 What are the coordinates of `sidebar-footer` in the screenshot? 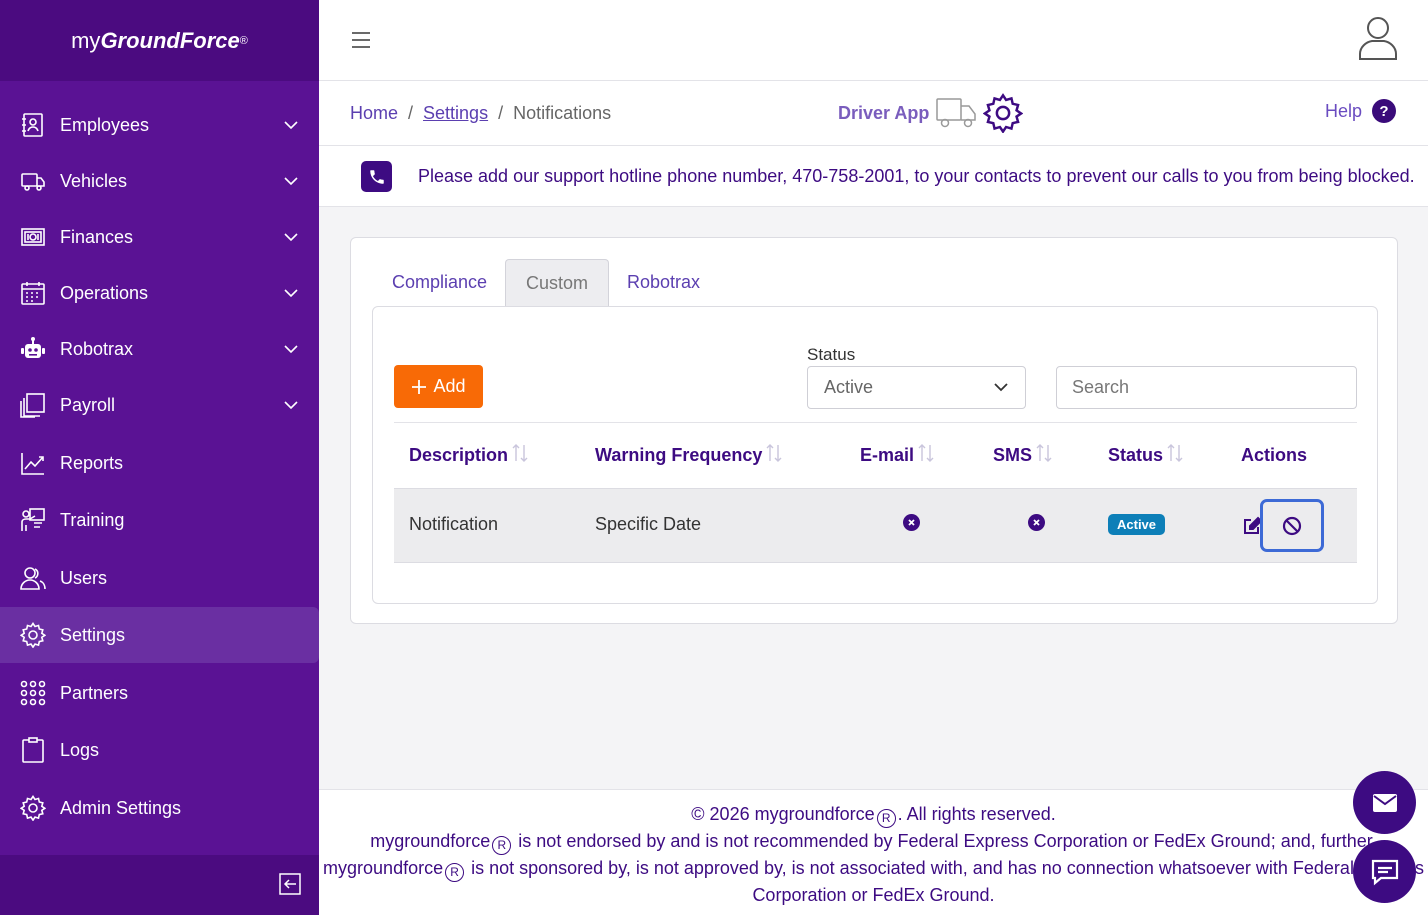 It's located at (159, 885).